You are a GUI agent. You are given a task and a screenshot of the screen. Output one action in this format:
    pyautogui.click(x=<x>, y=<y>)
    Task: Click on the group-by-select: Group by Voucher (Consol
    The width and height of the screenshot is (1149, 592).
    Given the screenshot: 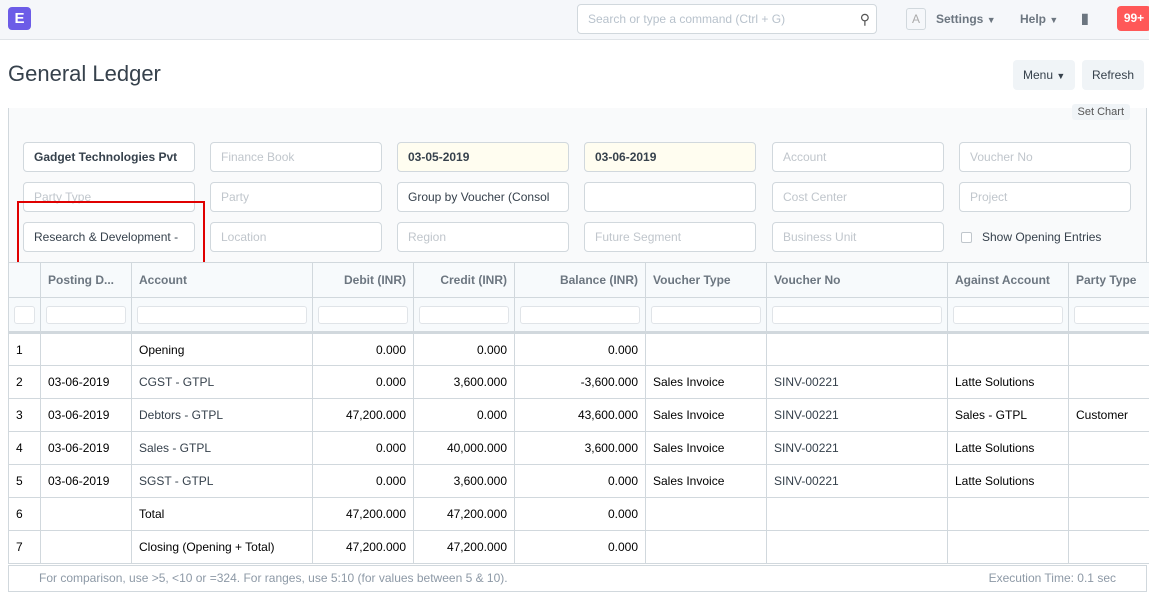 What is the action you would take?
    pyautogui.click(x=483, y=197)
    